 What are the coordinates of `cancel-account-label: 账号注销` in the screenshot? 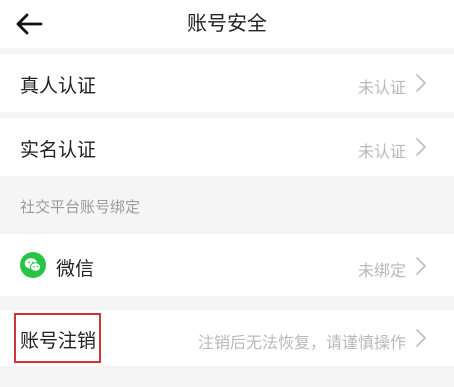 It's located at (58, 341).